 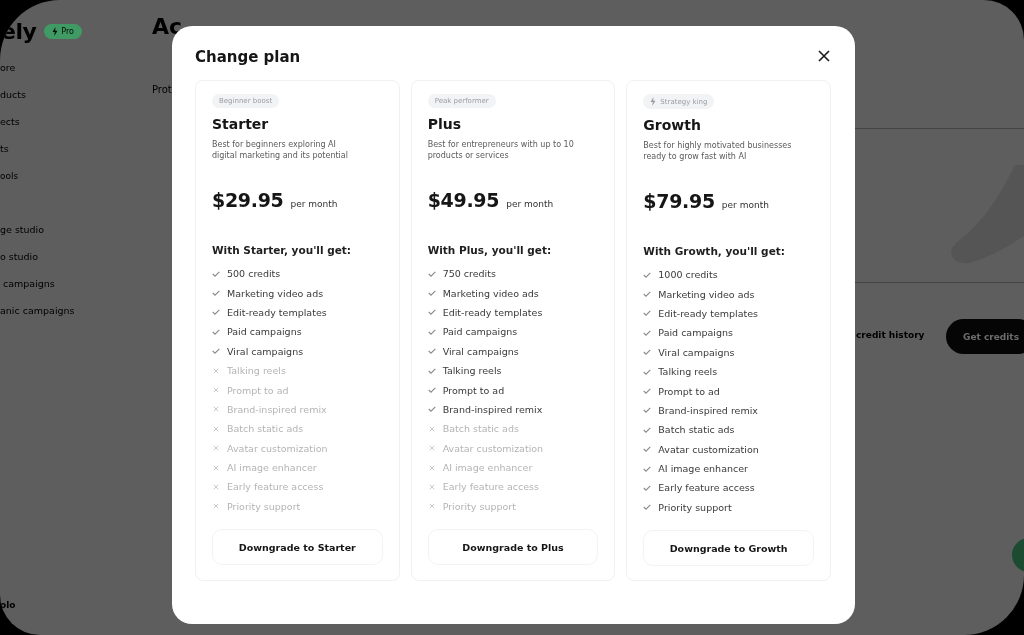 What do you see at coordinates (985, 336) in the screenshot?
I see `get-credits-button: Get credits` at bounding box center [985, 336].